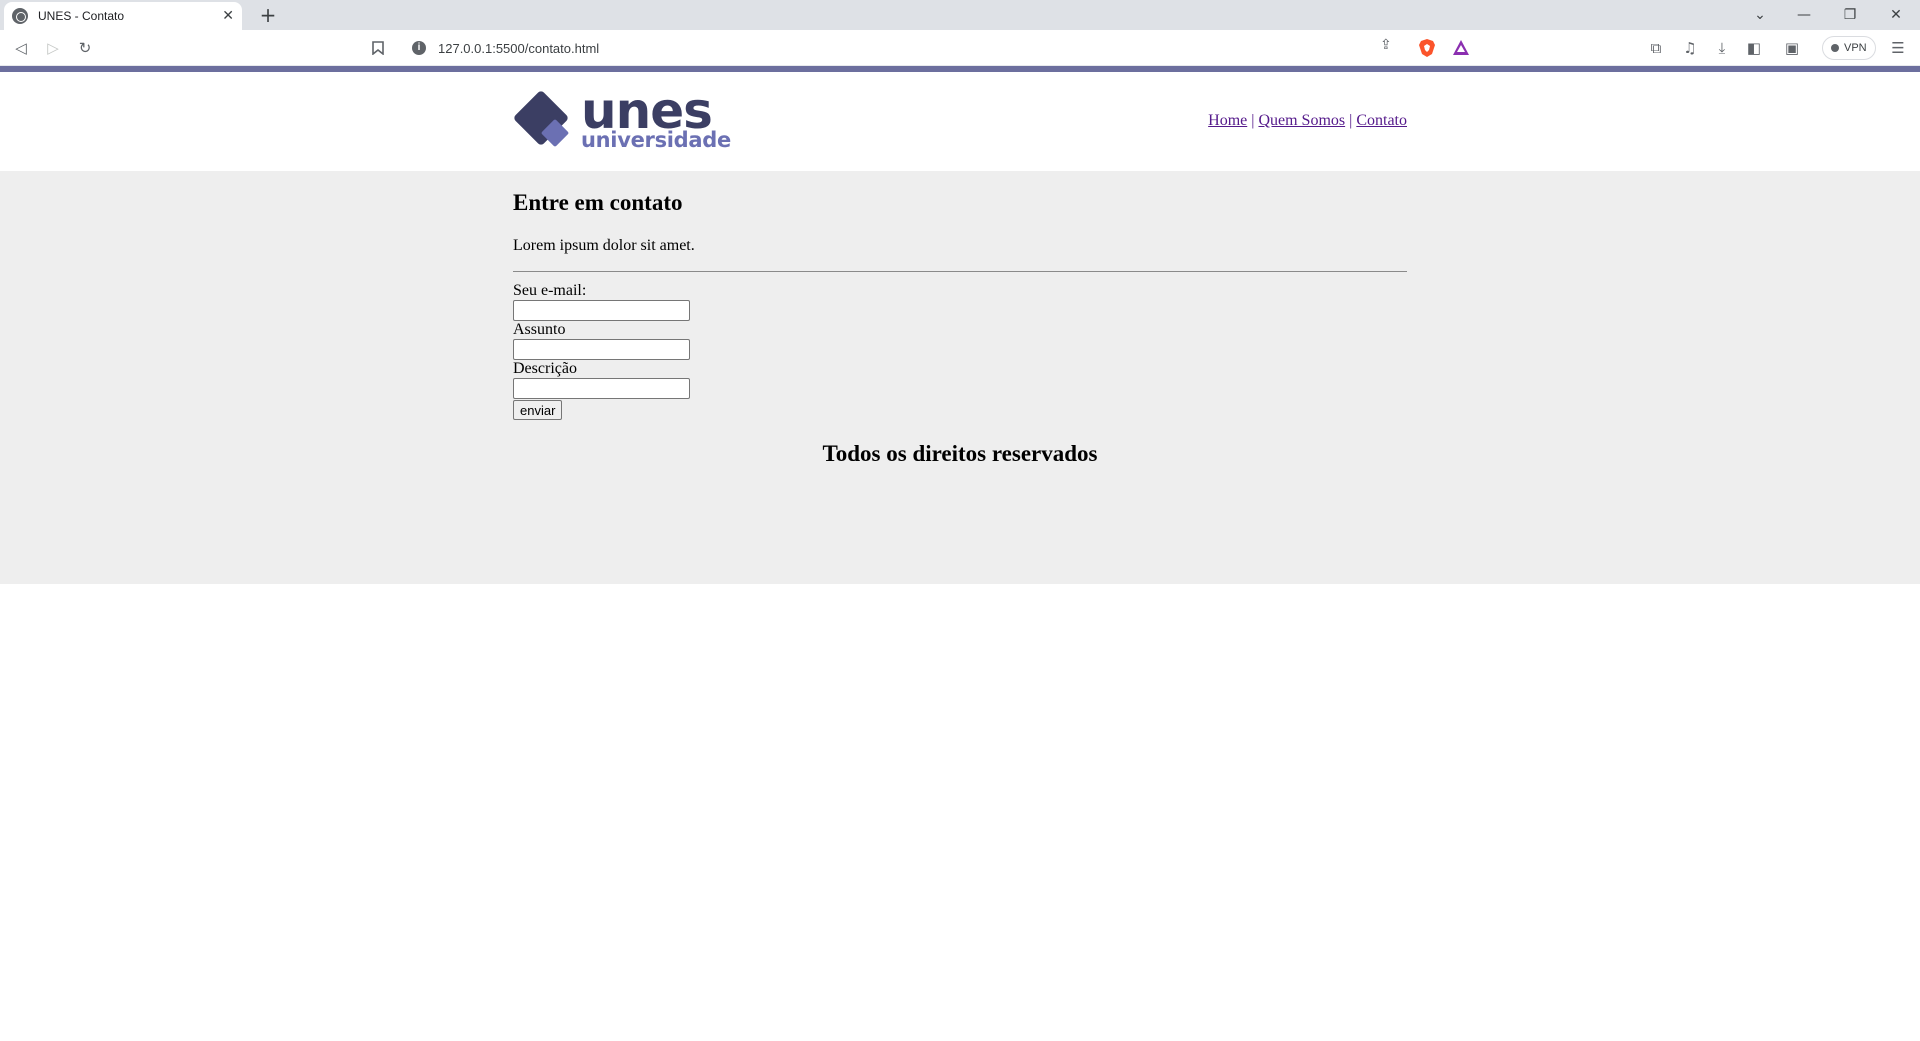  Describe the element at coordinates (1656, 48) in the screenshot. I see `extensions-icon: ⧉` at that location.